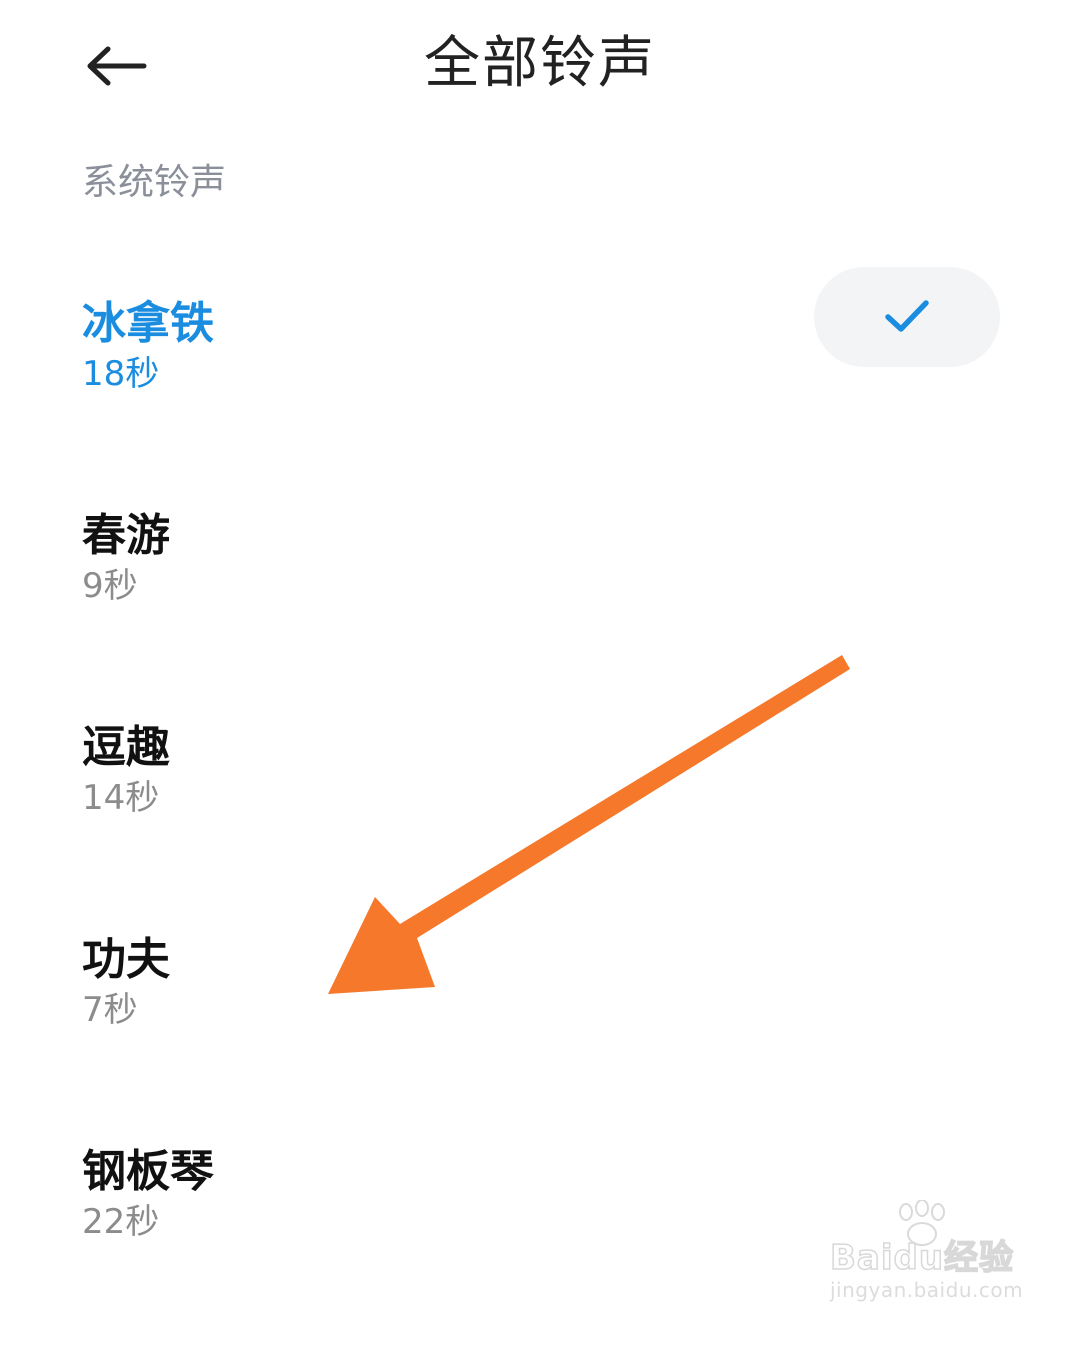  What do you see at coordinates (110, 1010) in the screenshot?
I see `ringtone-duration: 7秒` at bounding box center [110, 1010].